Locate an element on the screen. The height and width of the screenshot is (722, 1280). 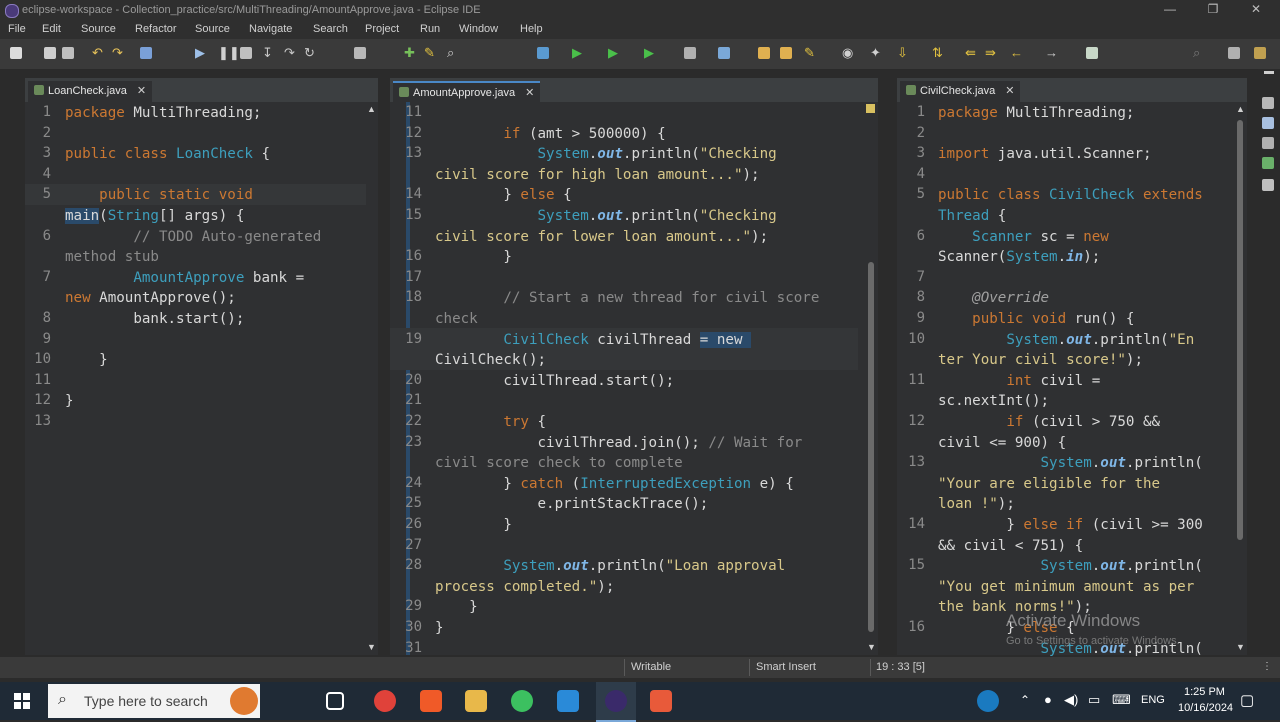
run-last-icon: ▶ is located at coordinates (613, 53).